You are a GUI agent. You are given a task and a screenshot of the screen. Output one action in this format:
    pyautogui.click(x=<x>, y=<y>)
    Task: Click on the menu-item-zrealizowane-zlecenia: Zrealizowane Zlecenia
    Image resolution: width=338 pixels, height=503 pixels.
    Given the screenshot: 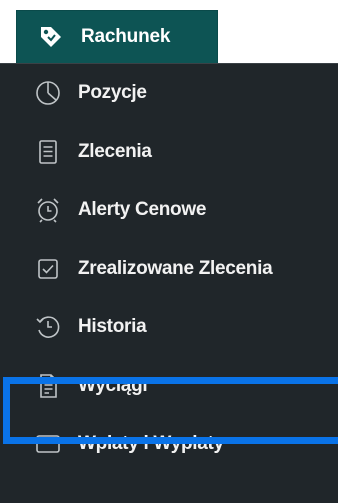 What is the action you would take?
    pyautogui.click(x=169, y=269)
    